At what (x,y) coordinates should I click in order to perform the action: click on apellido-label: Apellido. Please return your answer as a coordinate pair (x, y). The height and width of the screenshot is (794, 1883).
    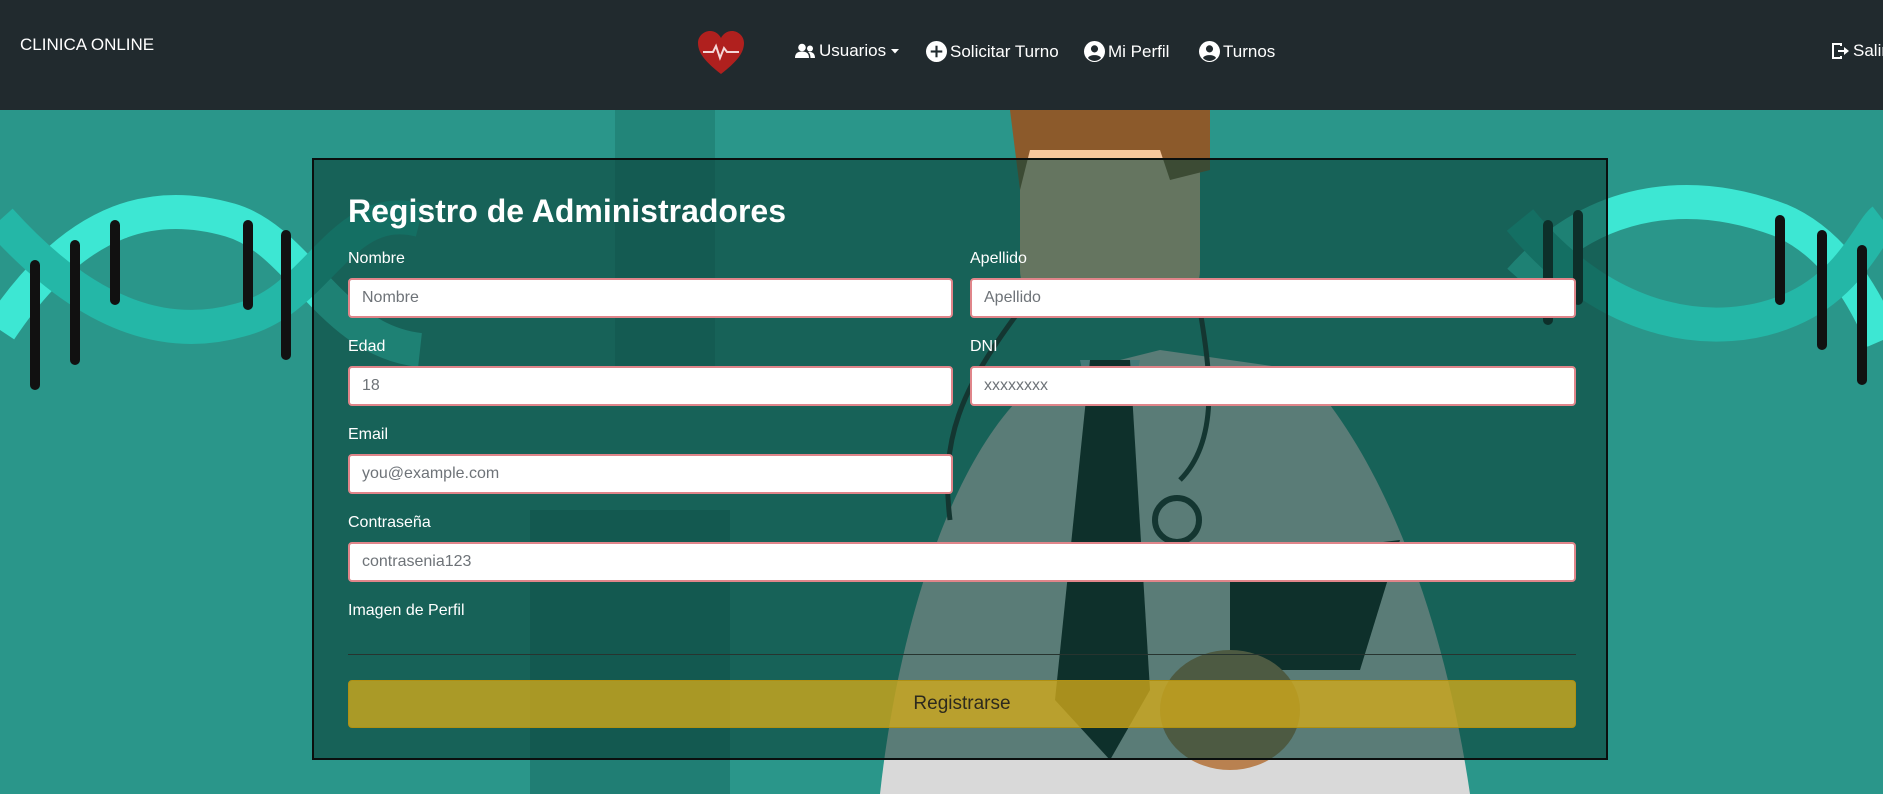
    Looking at the image, I should click on (998, 258).